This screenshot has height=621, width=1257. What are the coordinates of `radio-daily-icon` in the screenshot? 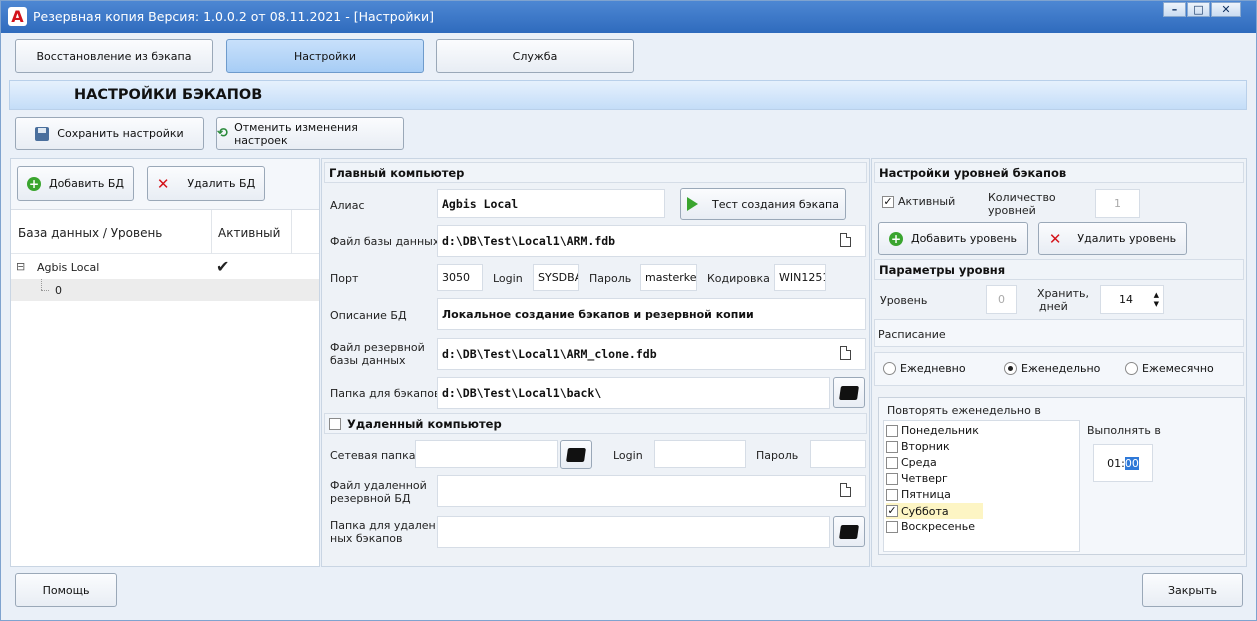 It's located at (889, 368).